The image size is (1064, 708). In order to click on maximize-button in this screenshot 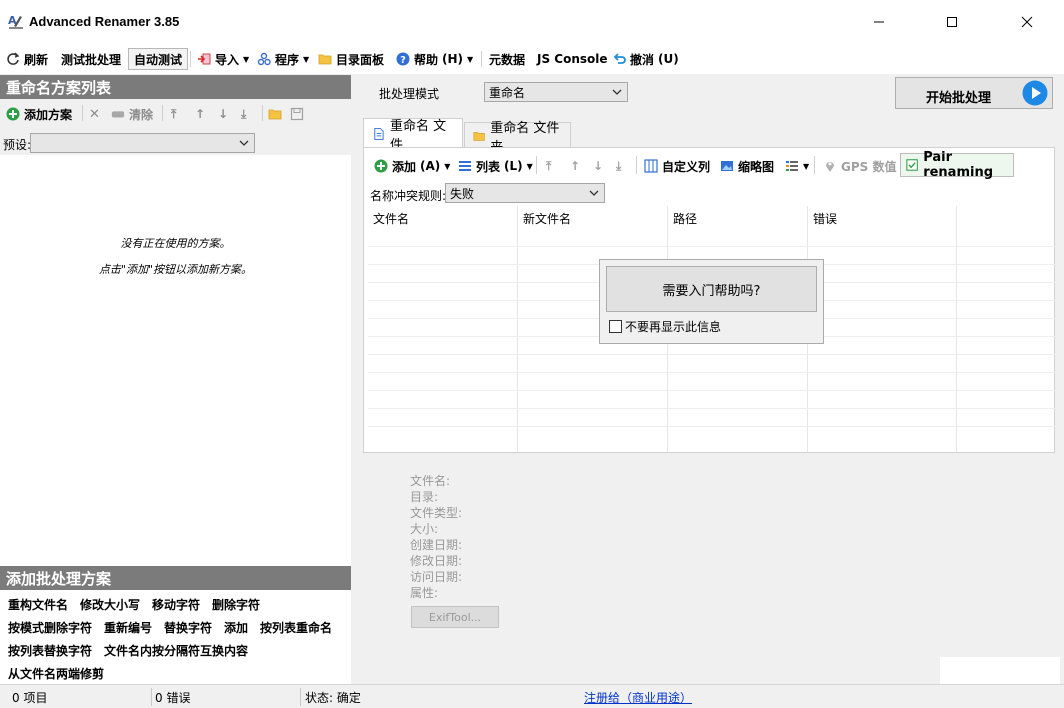, I will do `click(952, 22)`.